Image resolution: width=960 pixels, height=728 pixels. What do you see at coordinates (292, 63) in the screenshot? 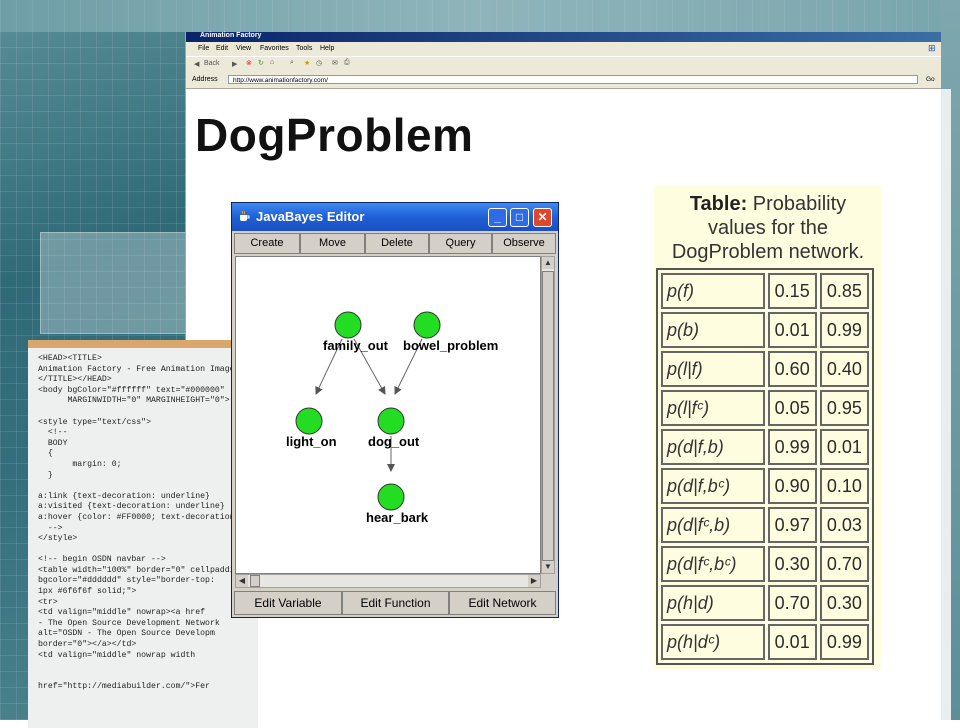
I see `search-icon: ⌕` at bounding box center [292, 63].